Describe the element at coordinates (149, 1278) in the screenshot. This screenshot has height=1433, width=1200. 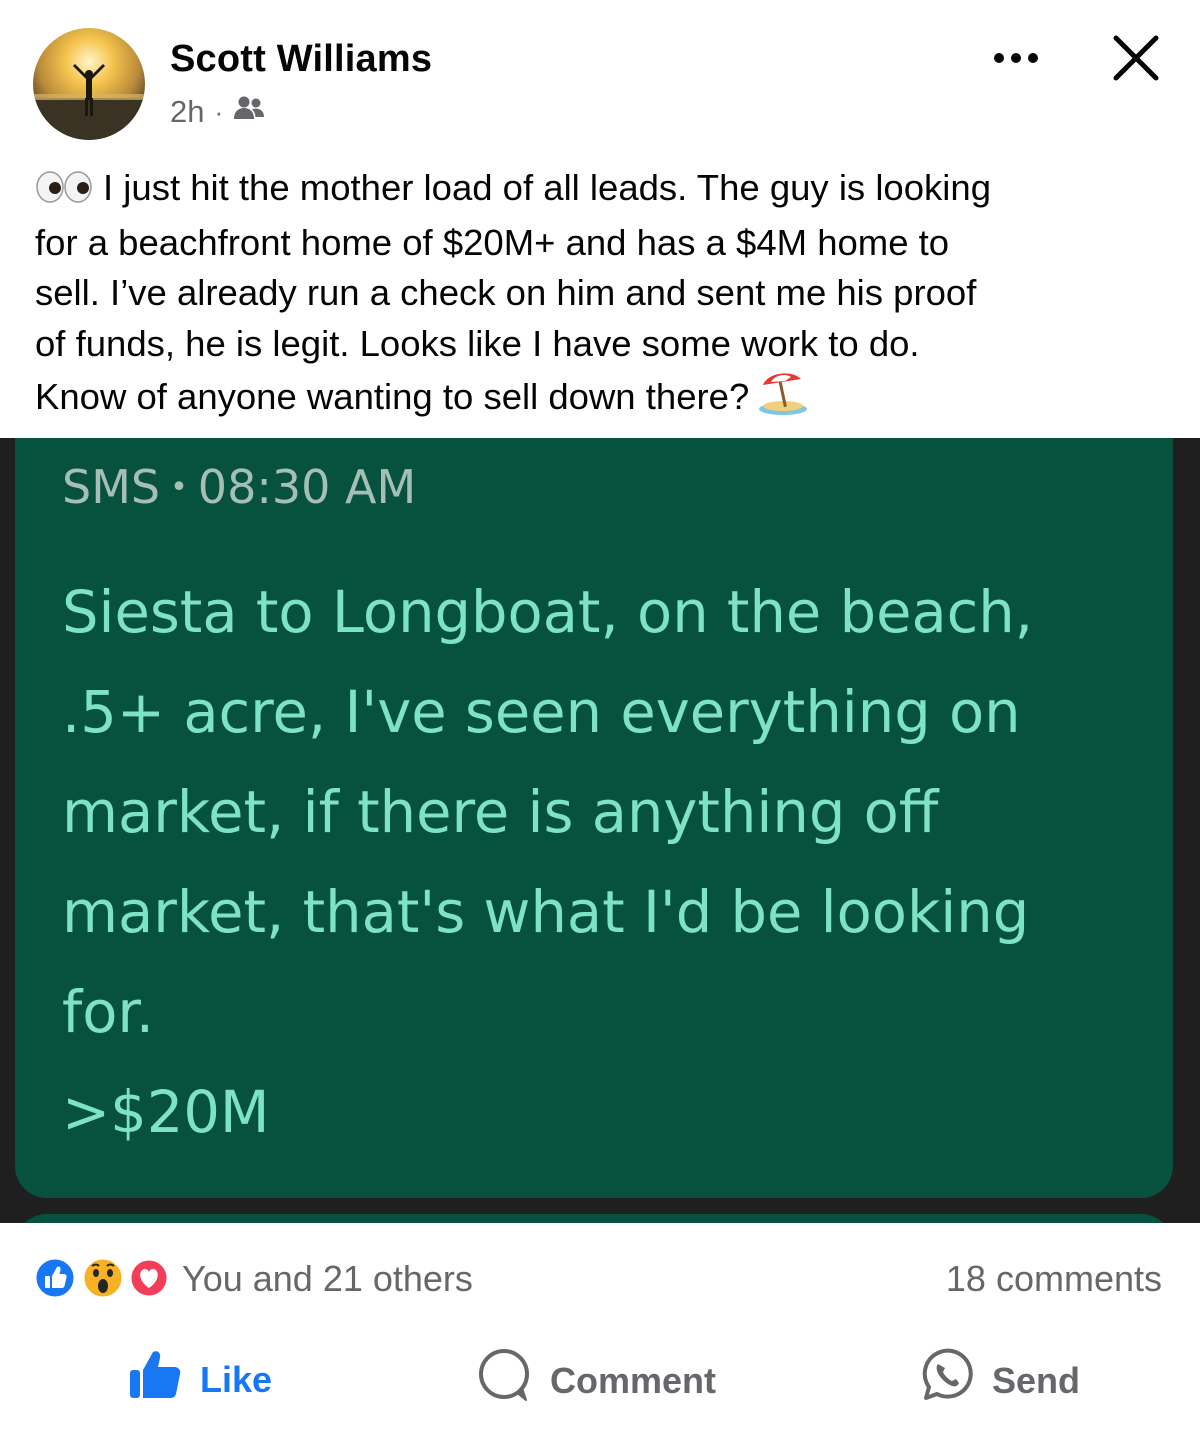
I see `love-reaction-icon` at that location.